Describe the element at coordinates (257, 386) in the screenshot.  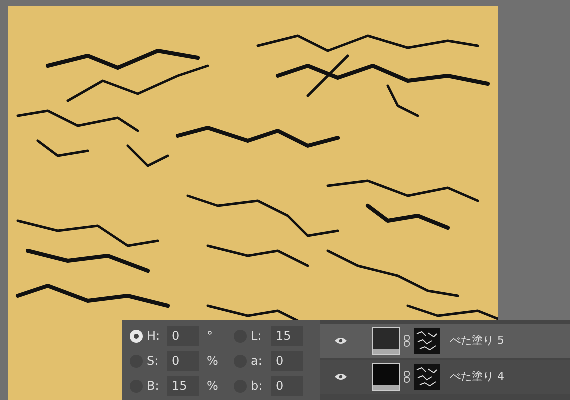
I see `field-label: b:` at that location.